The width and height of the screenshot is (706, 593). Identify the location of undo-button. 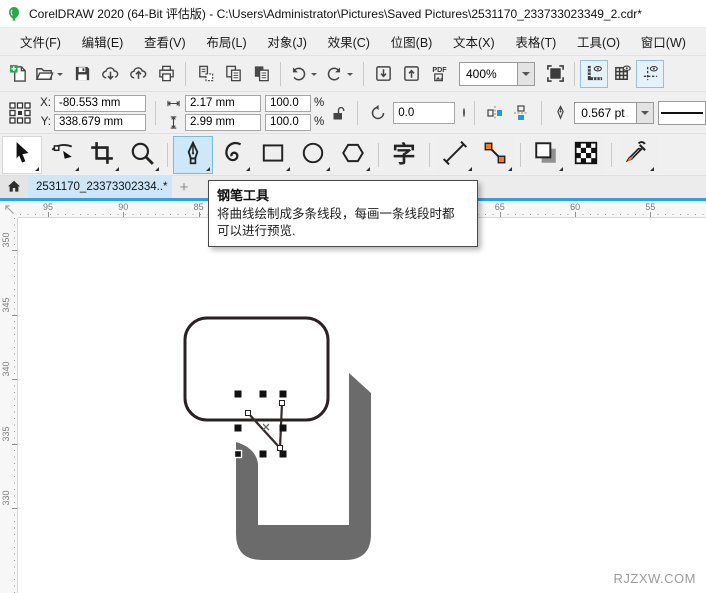
(304, 74).